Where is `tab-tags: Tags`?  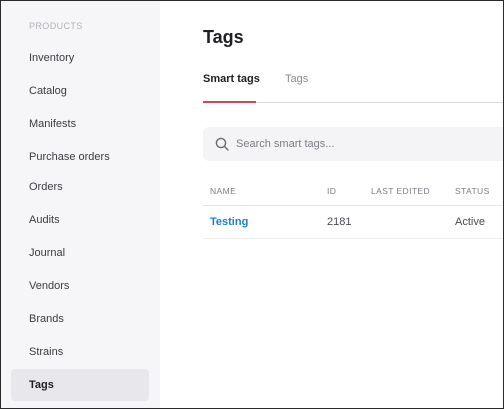
tab-tags: Tags is located at coordinates (296, 79).